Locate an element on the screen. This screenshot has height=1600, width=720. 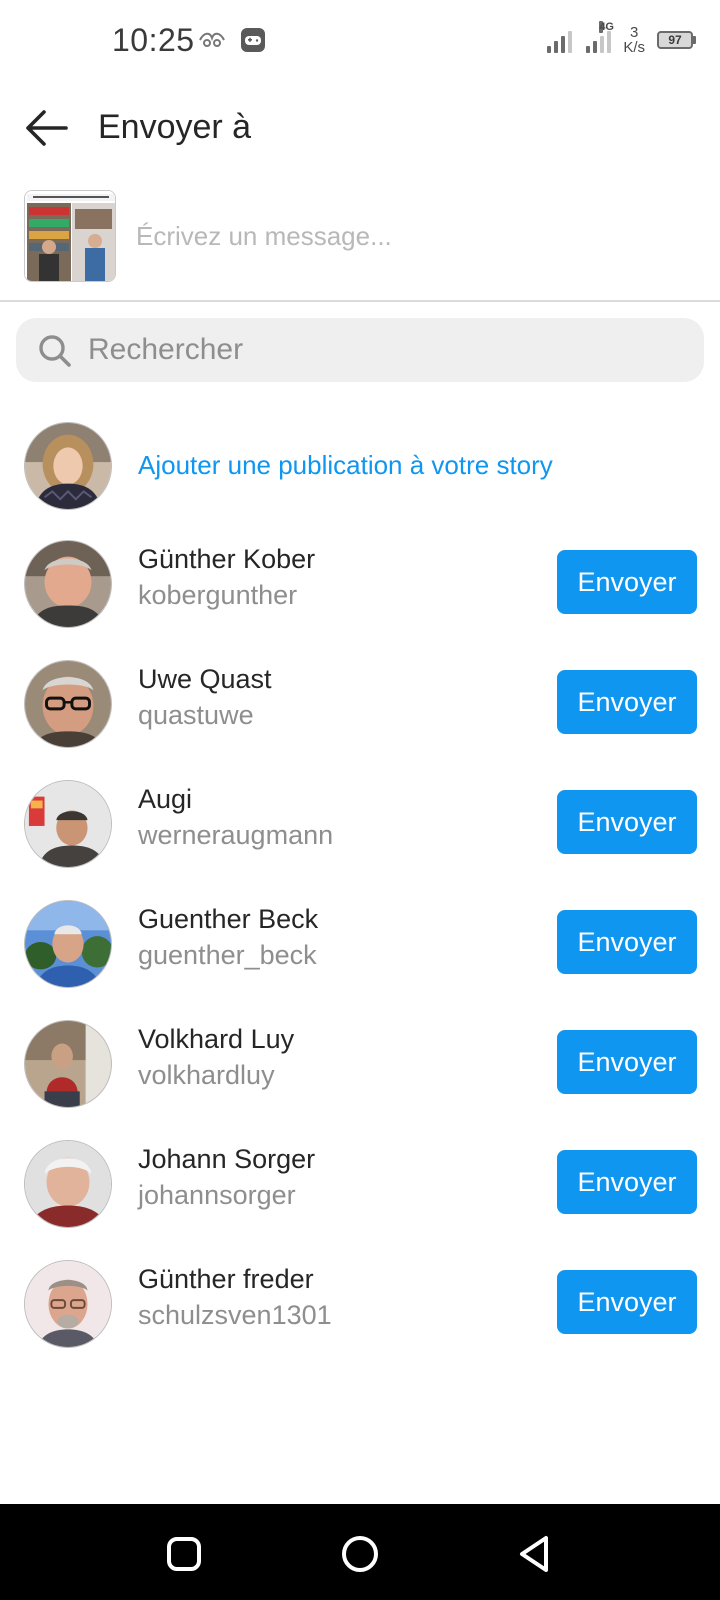
contact-name: Guenther Beck is located at coordinates (228, 919).